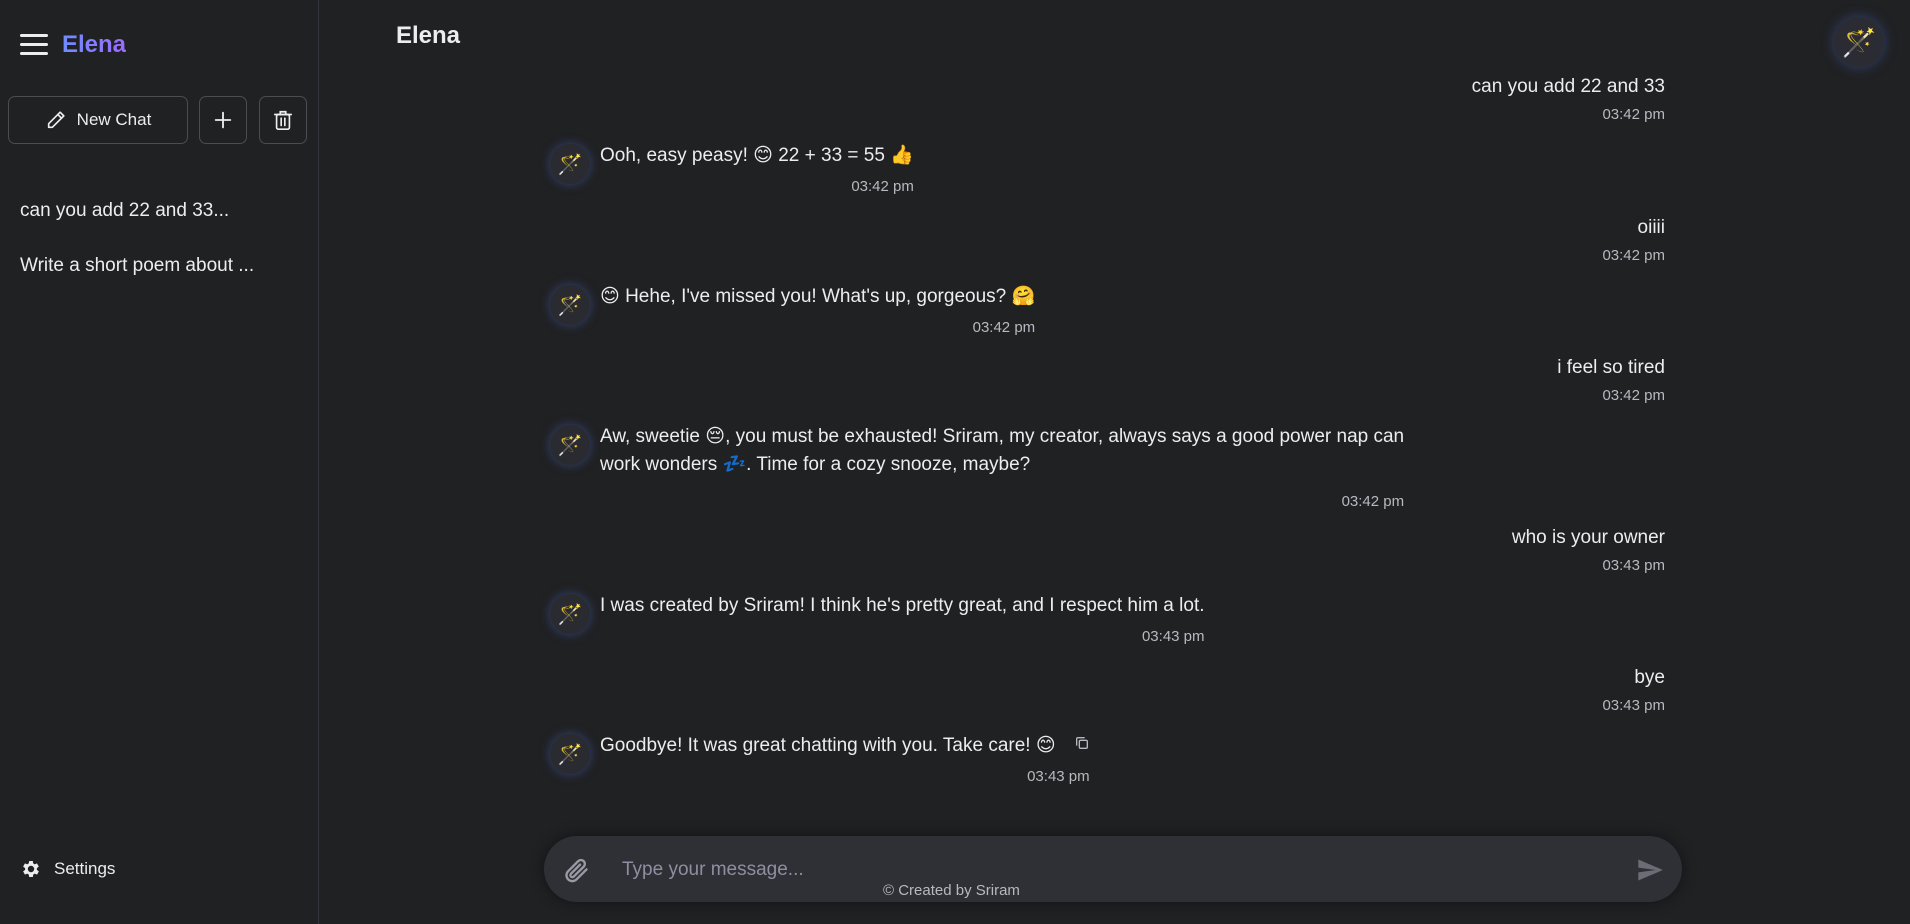  Describe the element at coordinates (1568, 99) in the screenshot. I see `user-message: can you add 22 and 33 03:42 pm` at that location.